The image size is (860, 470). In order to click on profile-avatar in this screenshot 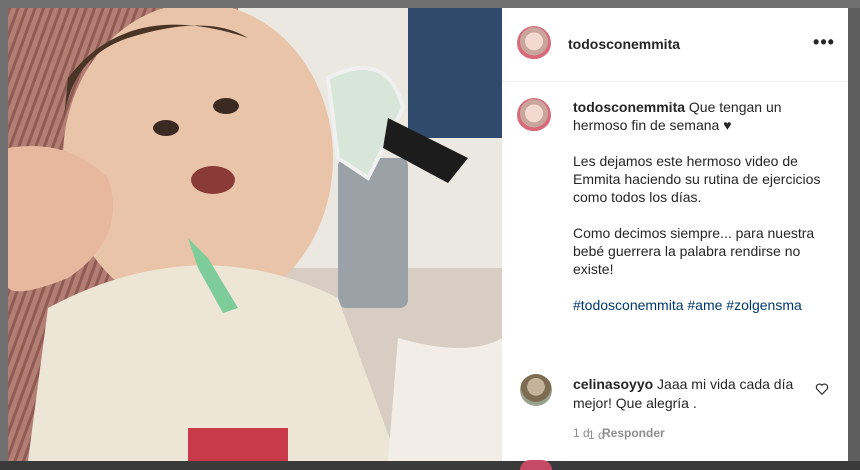, I will do `click(534, 43)`.